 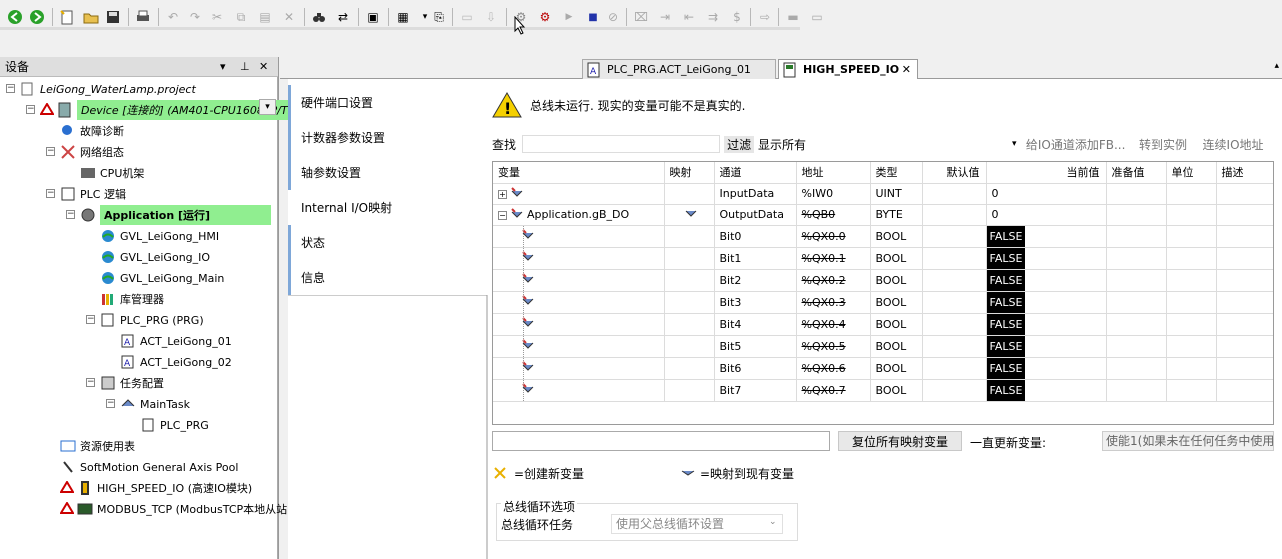 I want to click on project-view-icon: ▦, so click(x=403, y=17).